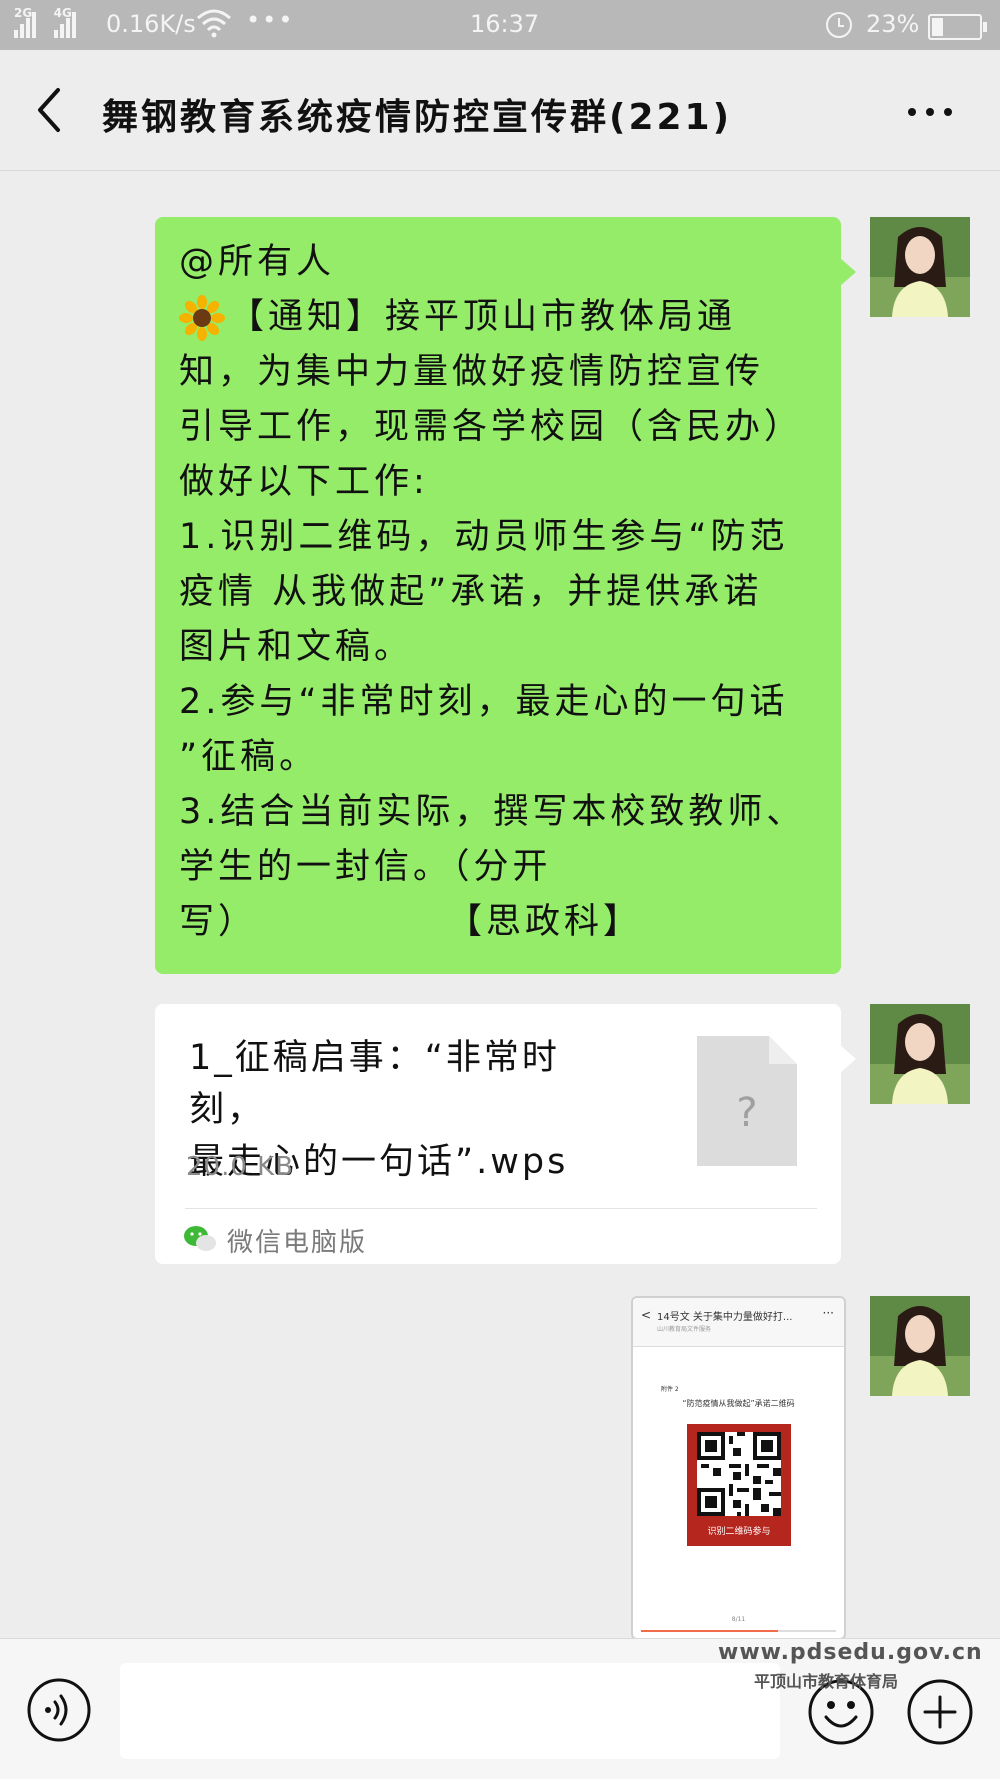  Describe the element at coordinates (739, 1474) in the screenshot. I see `qr-code-icon` at that location.